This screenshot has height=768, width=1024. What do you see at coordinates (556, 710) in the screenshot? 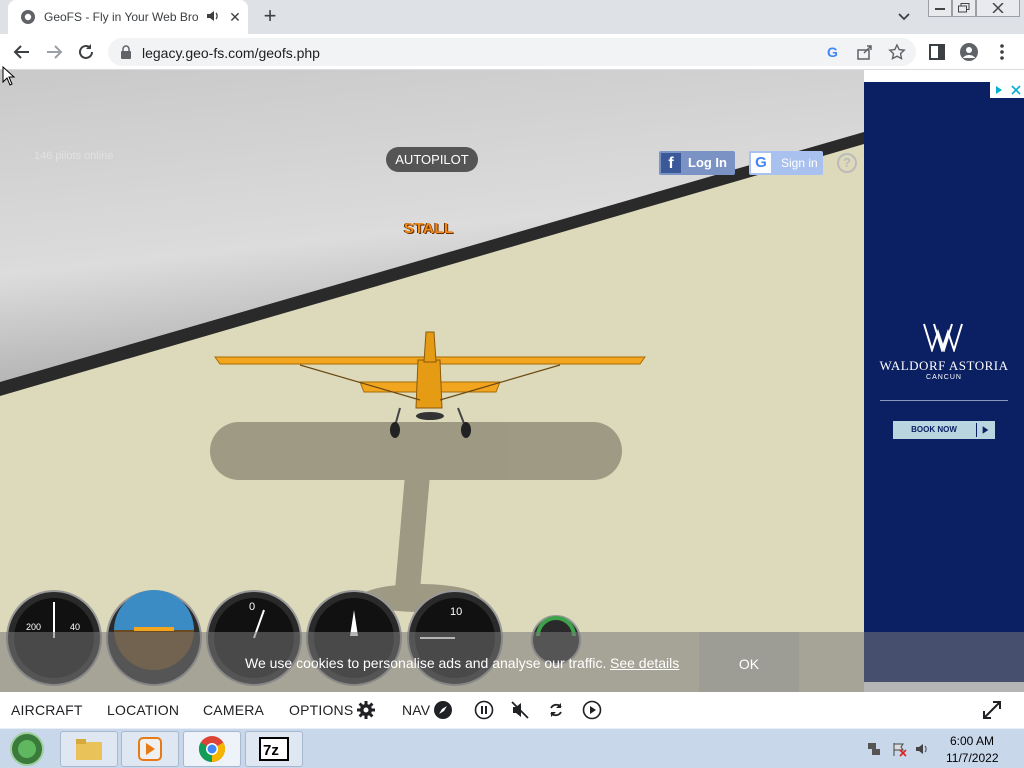
I see `reset-refresh-icon` at bounding box center [556, 710].